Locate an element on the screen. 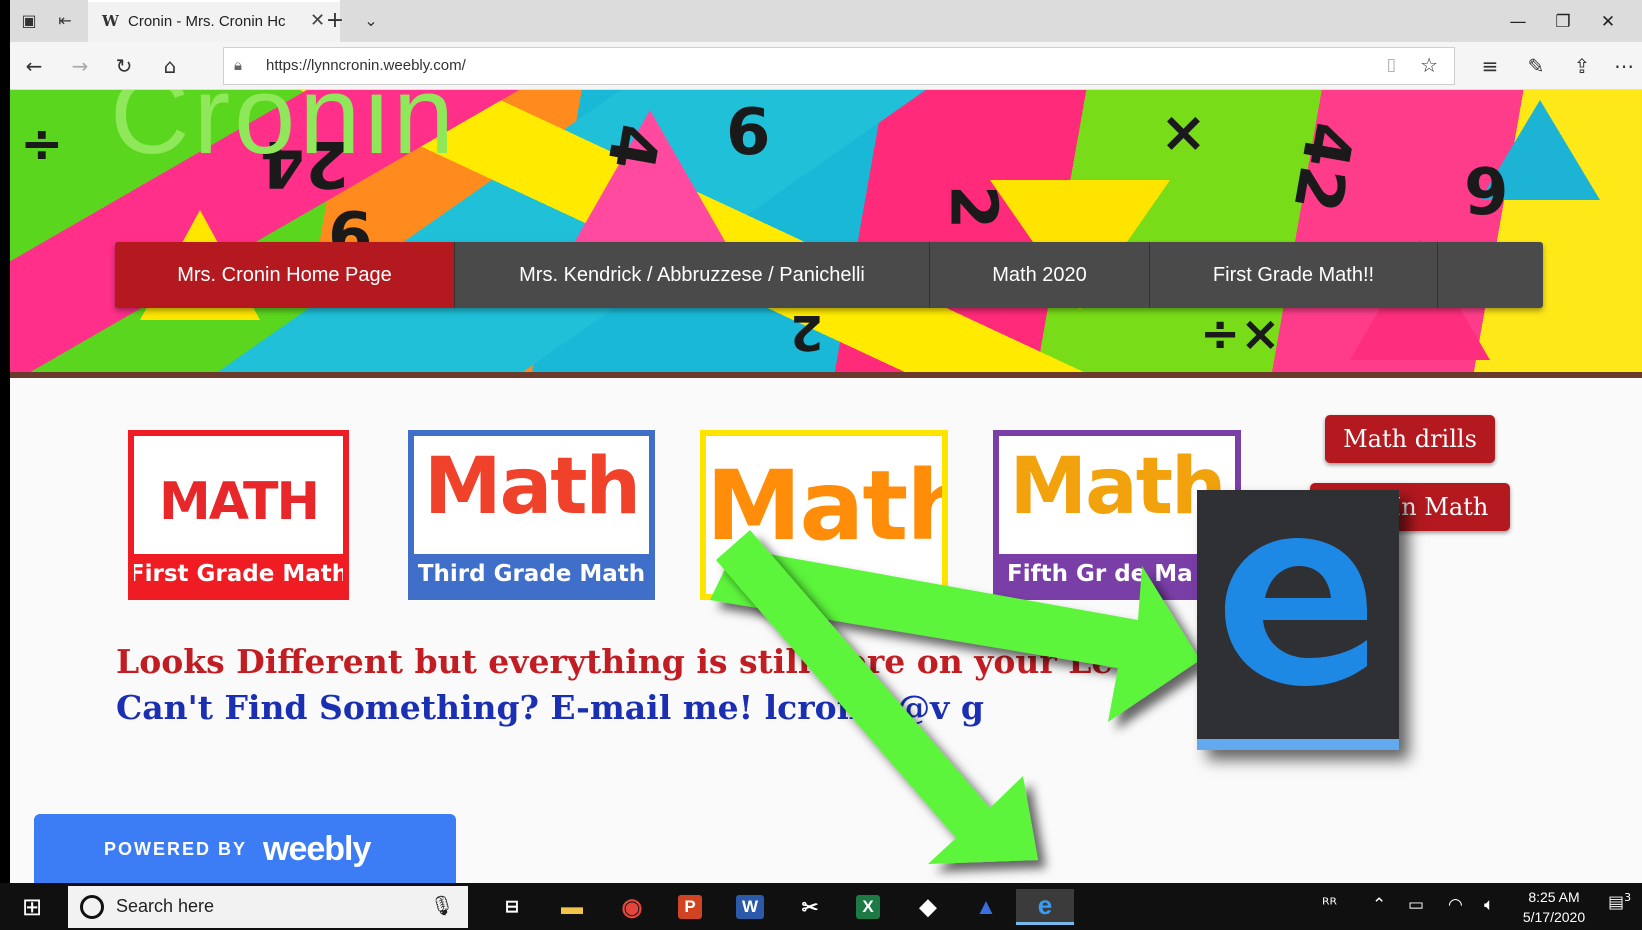  weebly-favicon-icon: W is located at coordinates (110, 21).